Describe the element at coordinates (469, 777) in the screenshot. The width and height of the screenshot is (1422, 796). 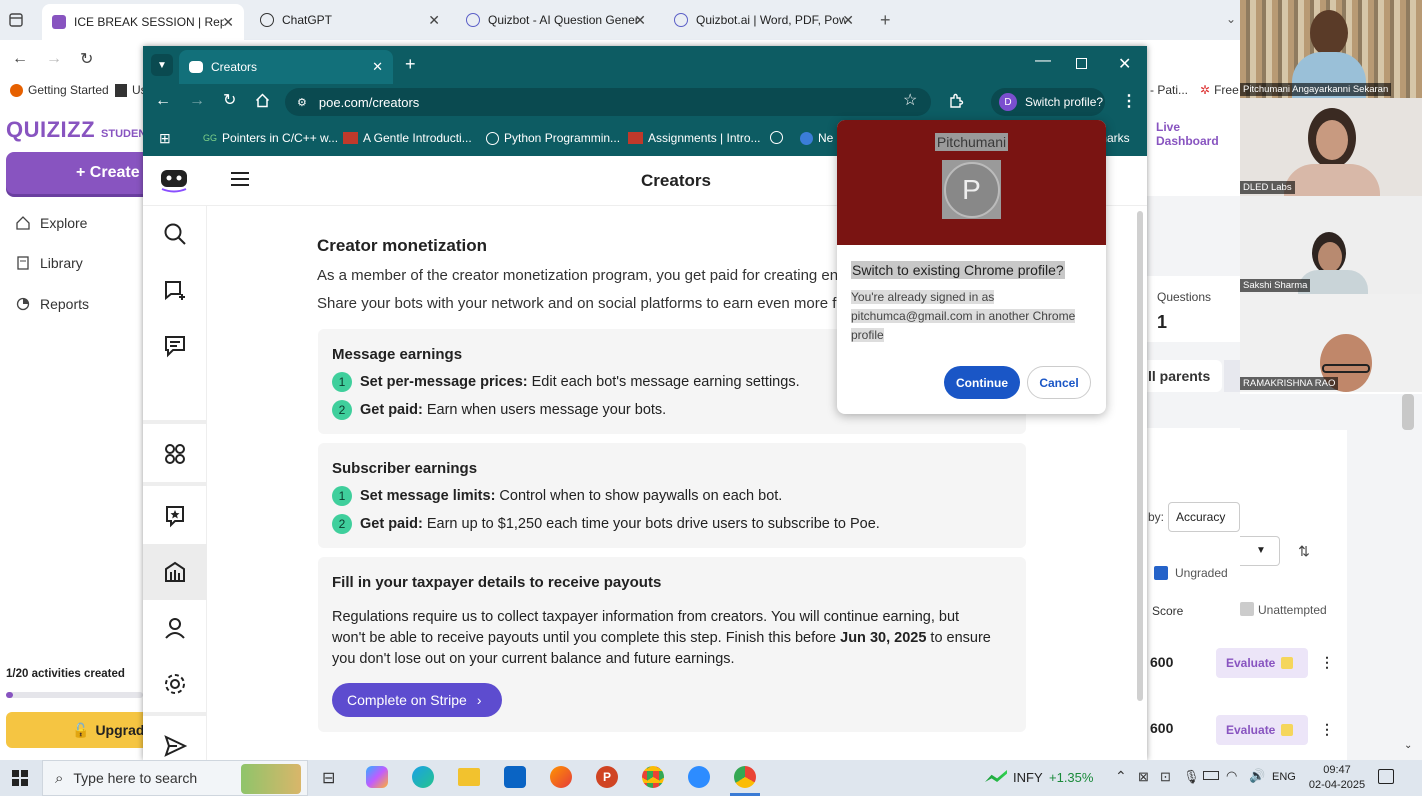
I see `file-explorer-icon` at that location.